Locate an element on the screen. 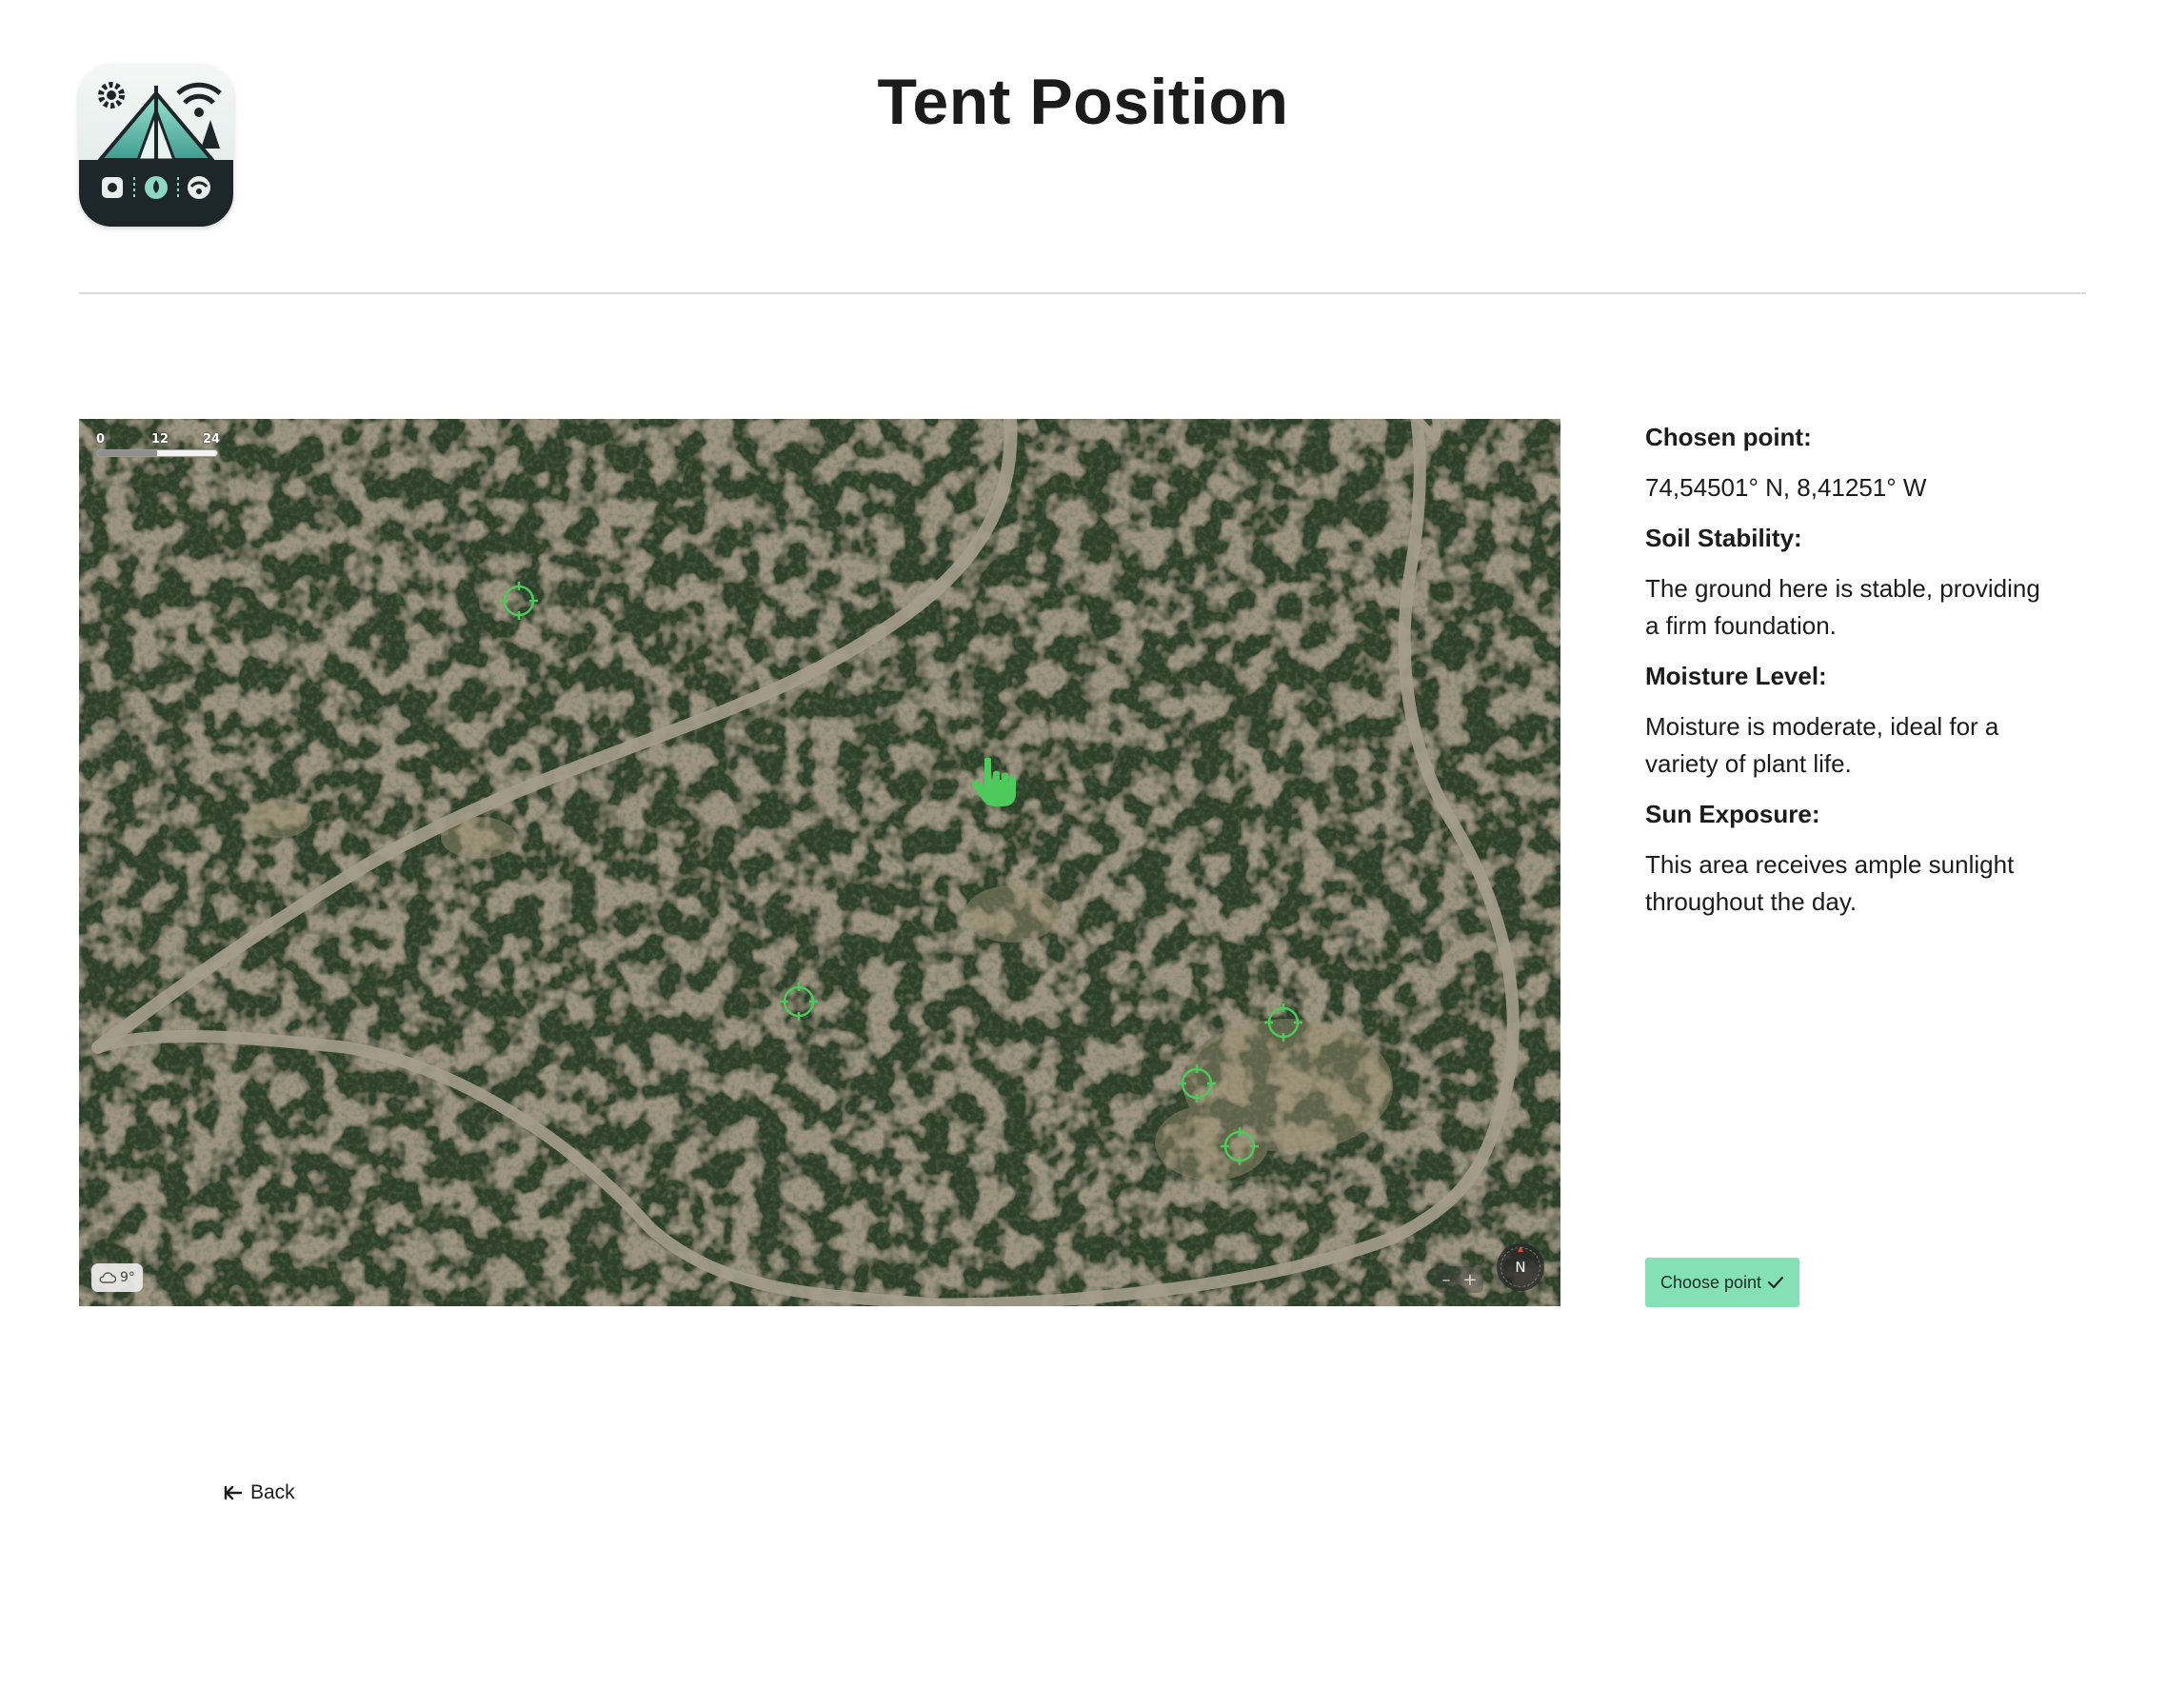 This screenshot has height=1708, width=2166. zoom-out-button: – is located at coordinates (1446, 1280).